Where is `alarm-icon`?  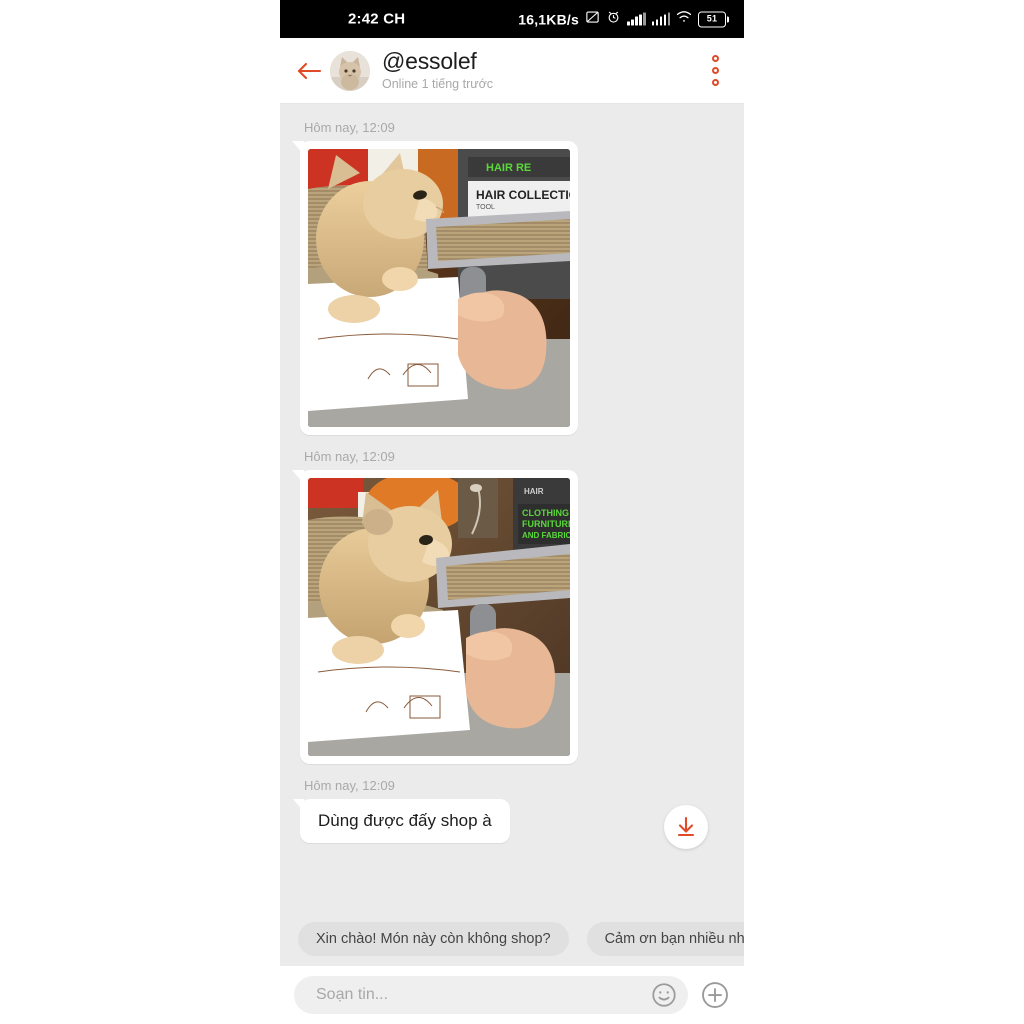 alarm-icon is located at coordinates (613, 19).